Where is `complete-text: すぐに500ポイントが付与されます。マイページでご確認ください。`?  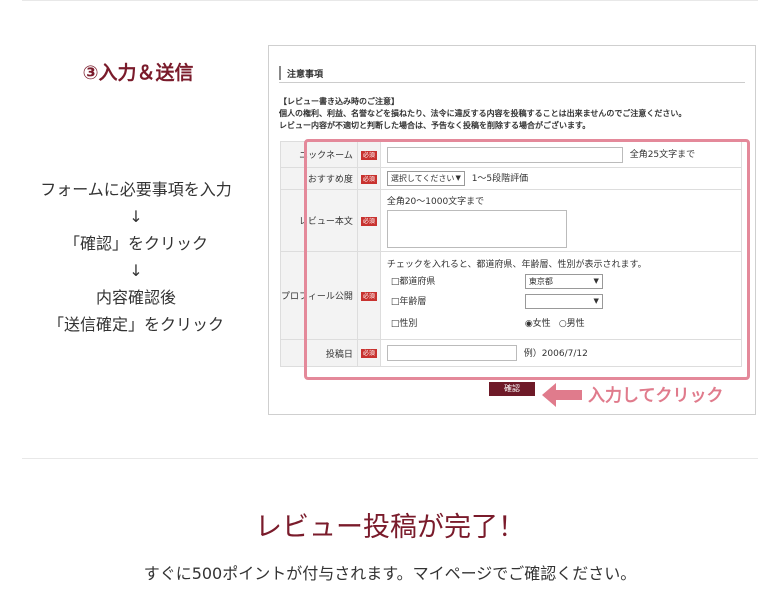 complete-text: すぐに500ポイントが付与されます。マイページでご確認ください。 is located at coordinates (390, 573).